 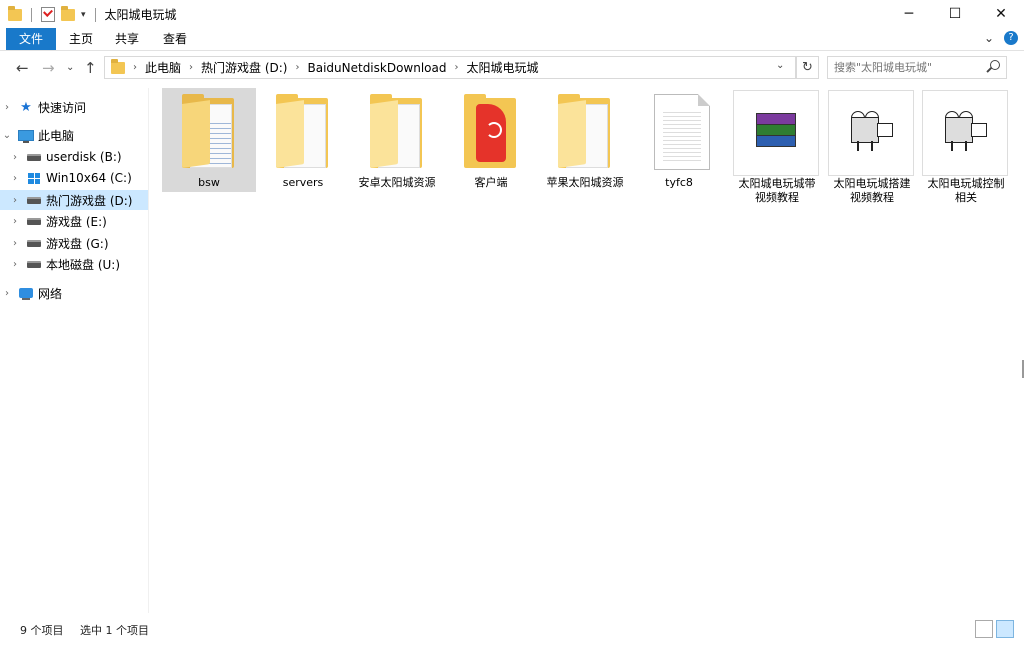 I want to click on sidebar-item-label: 游戏盘 (E:), so click(x=76, y=221).